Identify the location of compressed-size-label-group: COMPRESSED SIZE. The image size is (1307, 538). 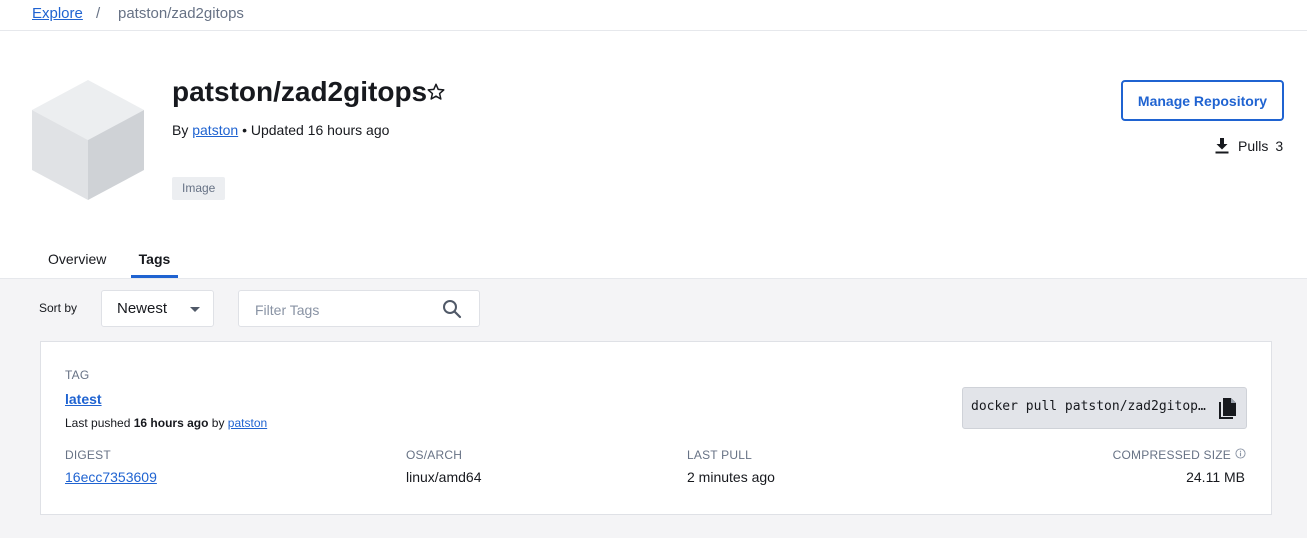
(1179, 455).